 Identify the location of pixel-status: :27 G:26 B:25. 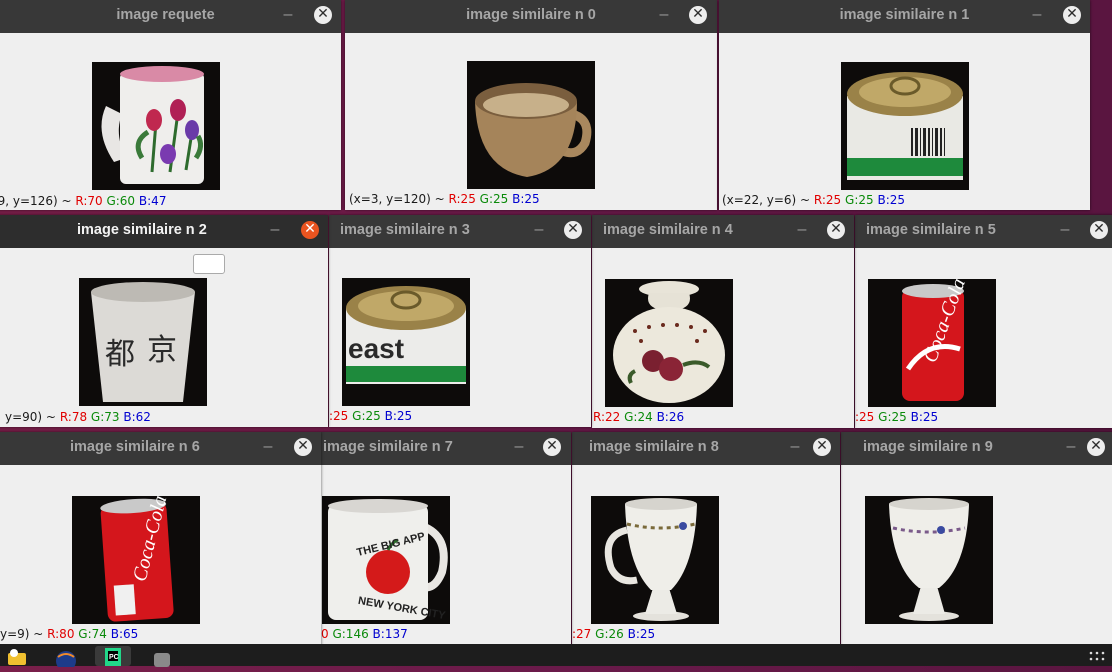
(614, 634).